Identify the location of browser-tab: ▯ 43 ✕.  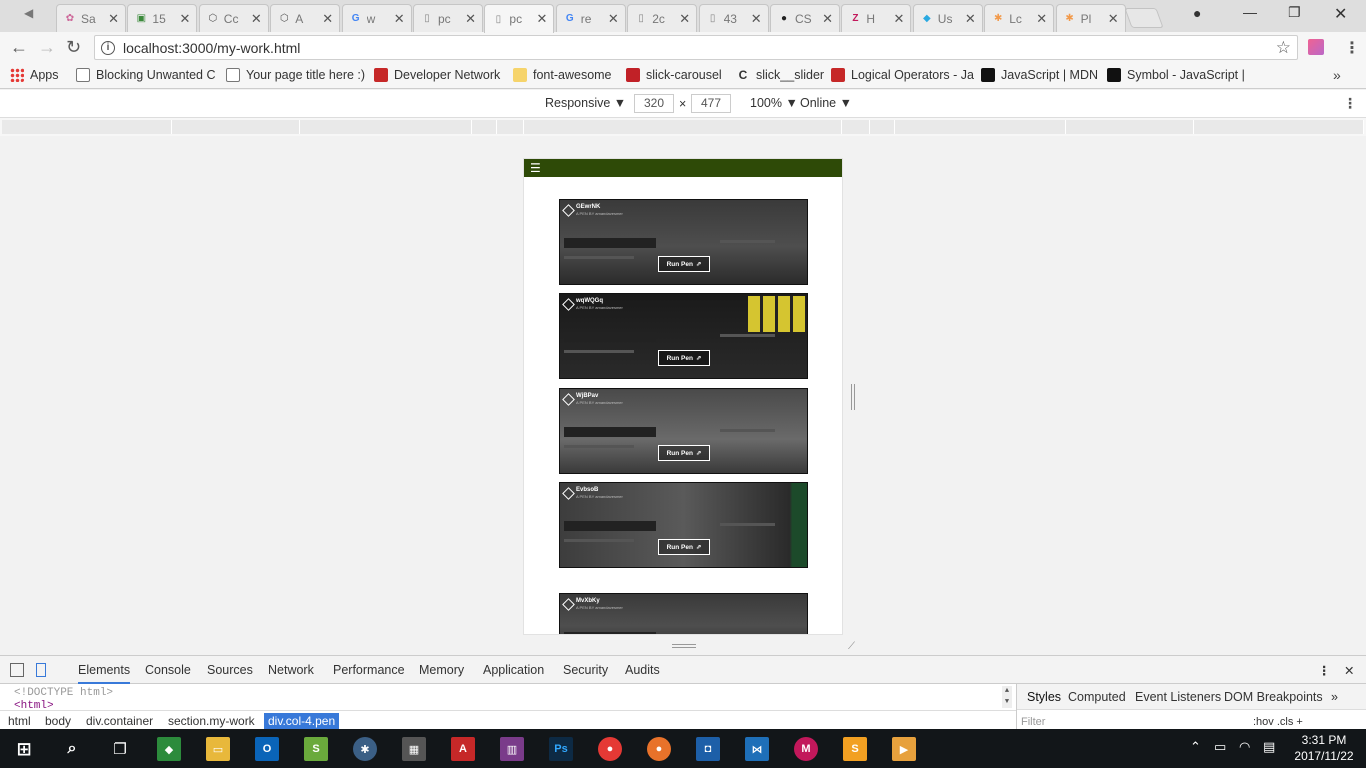
(733, 18).